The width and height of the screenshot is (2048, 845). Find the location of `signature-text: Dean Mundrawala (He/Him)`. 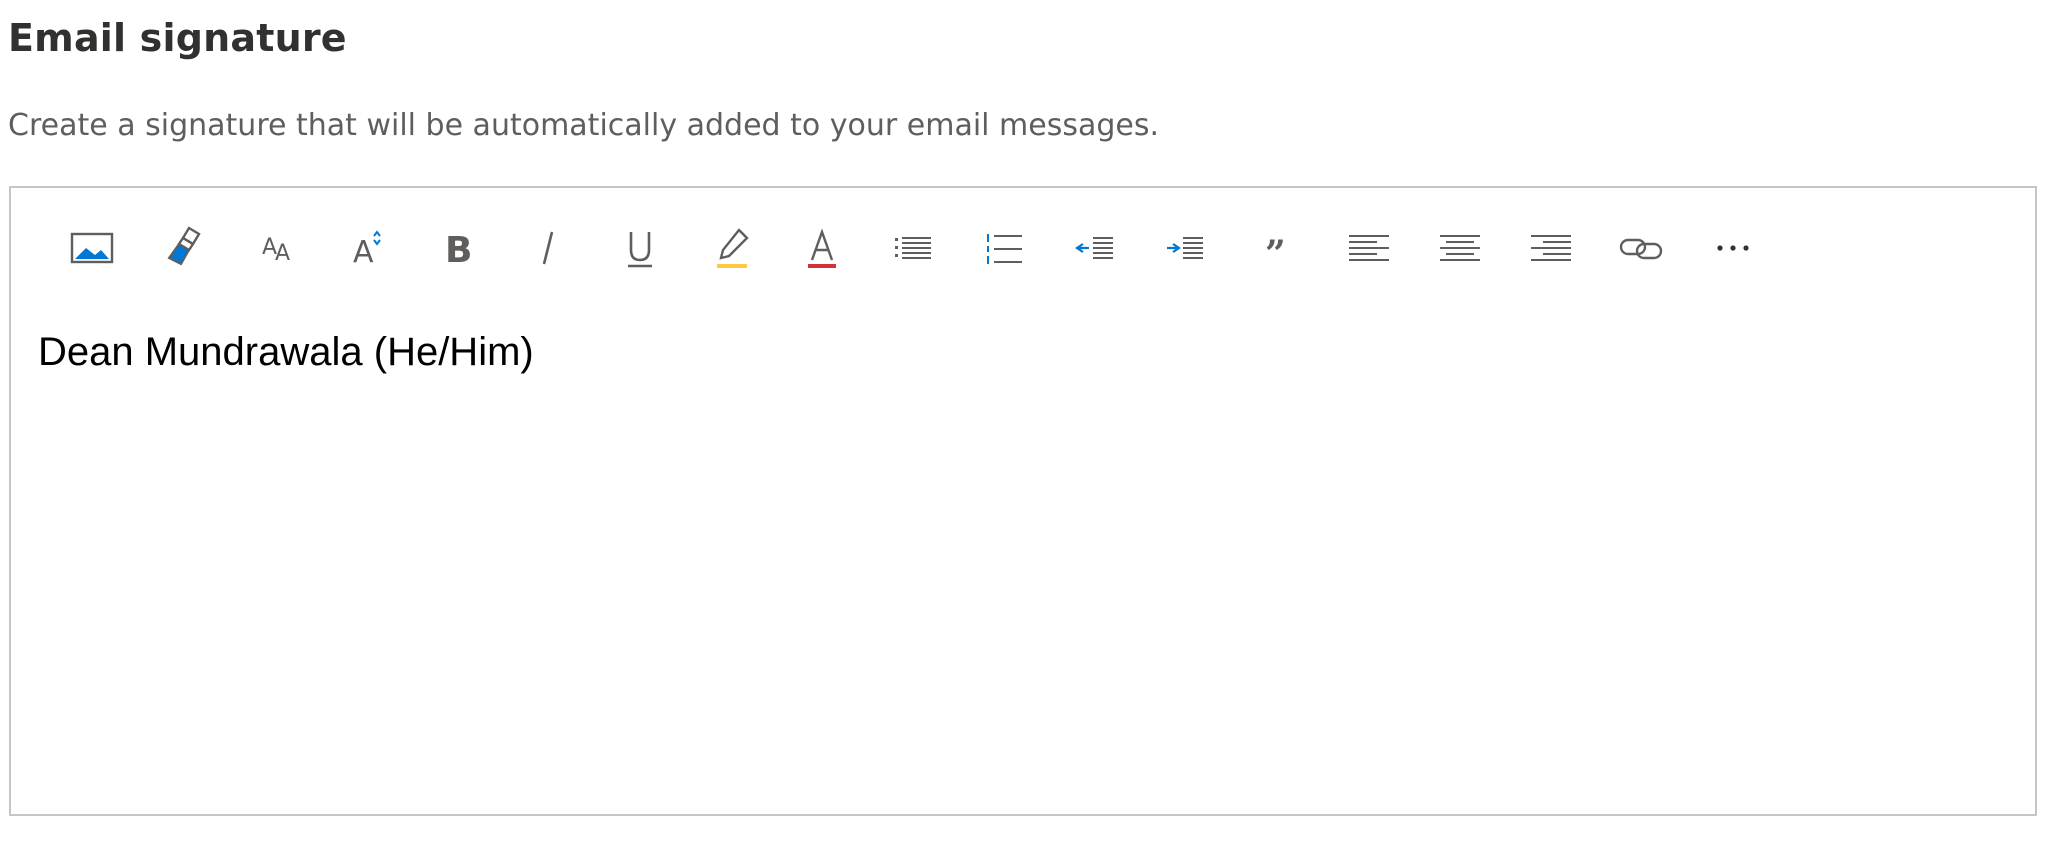

signature-text: Dean Mundrawala (He/Him) is located at coordinates (286, 352).